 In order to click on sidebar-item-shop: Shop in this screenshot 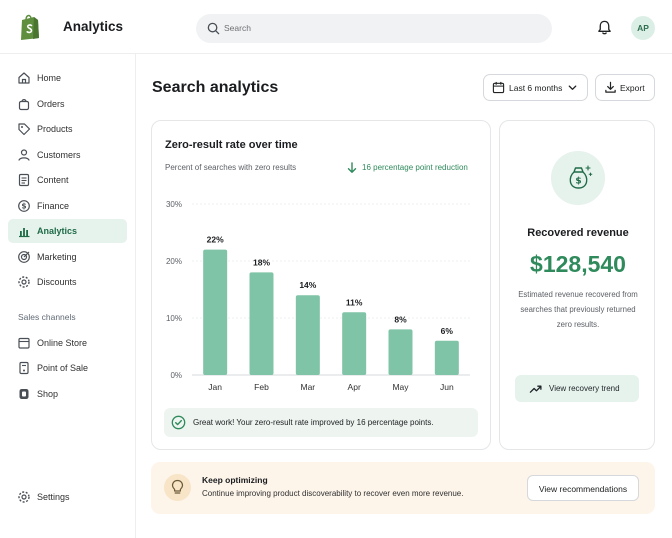, I will do `click(67, 394)`.